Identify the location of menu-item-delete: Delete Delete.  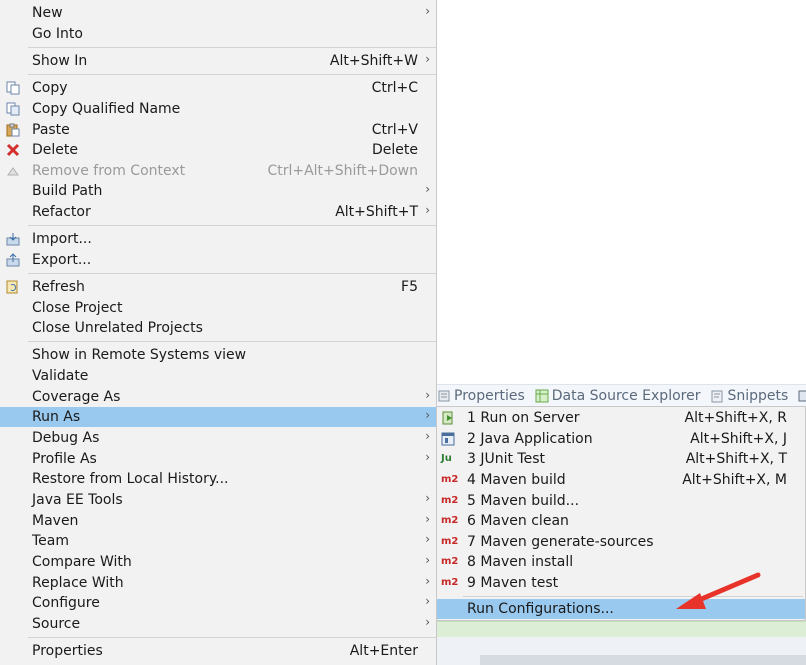
(218, 150).